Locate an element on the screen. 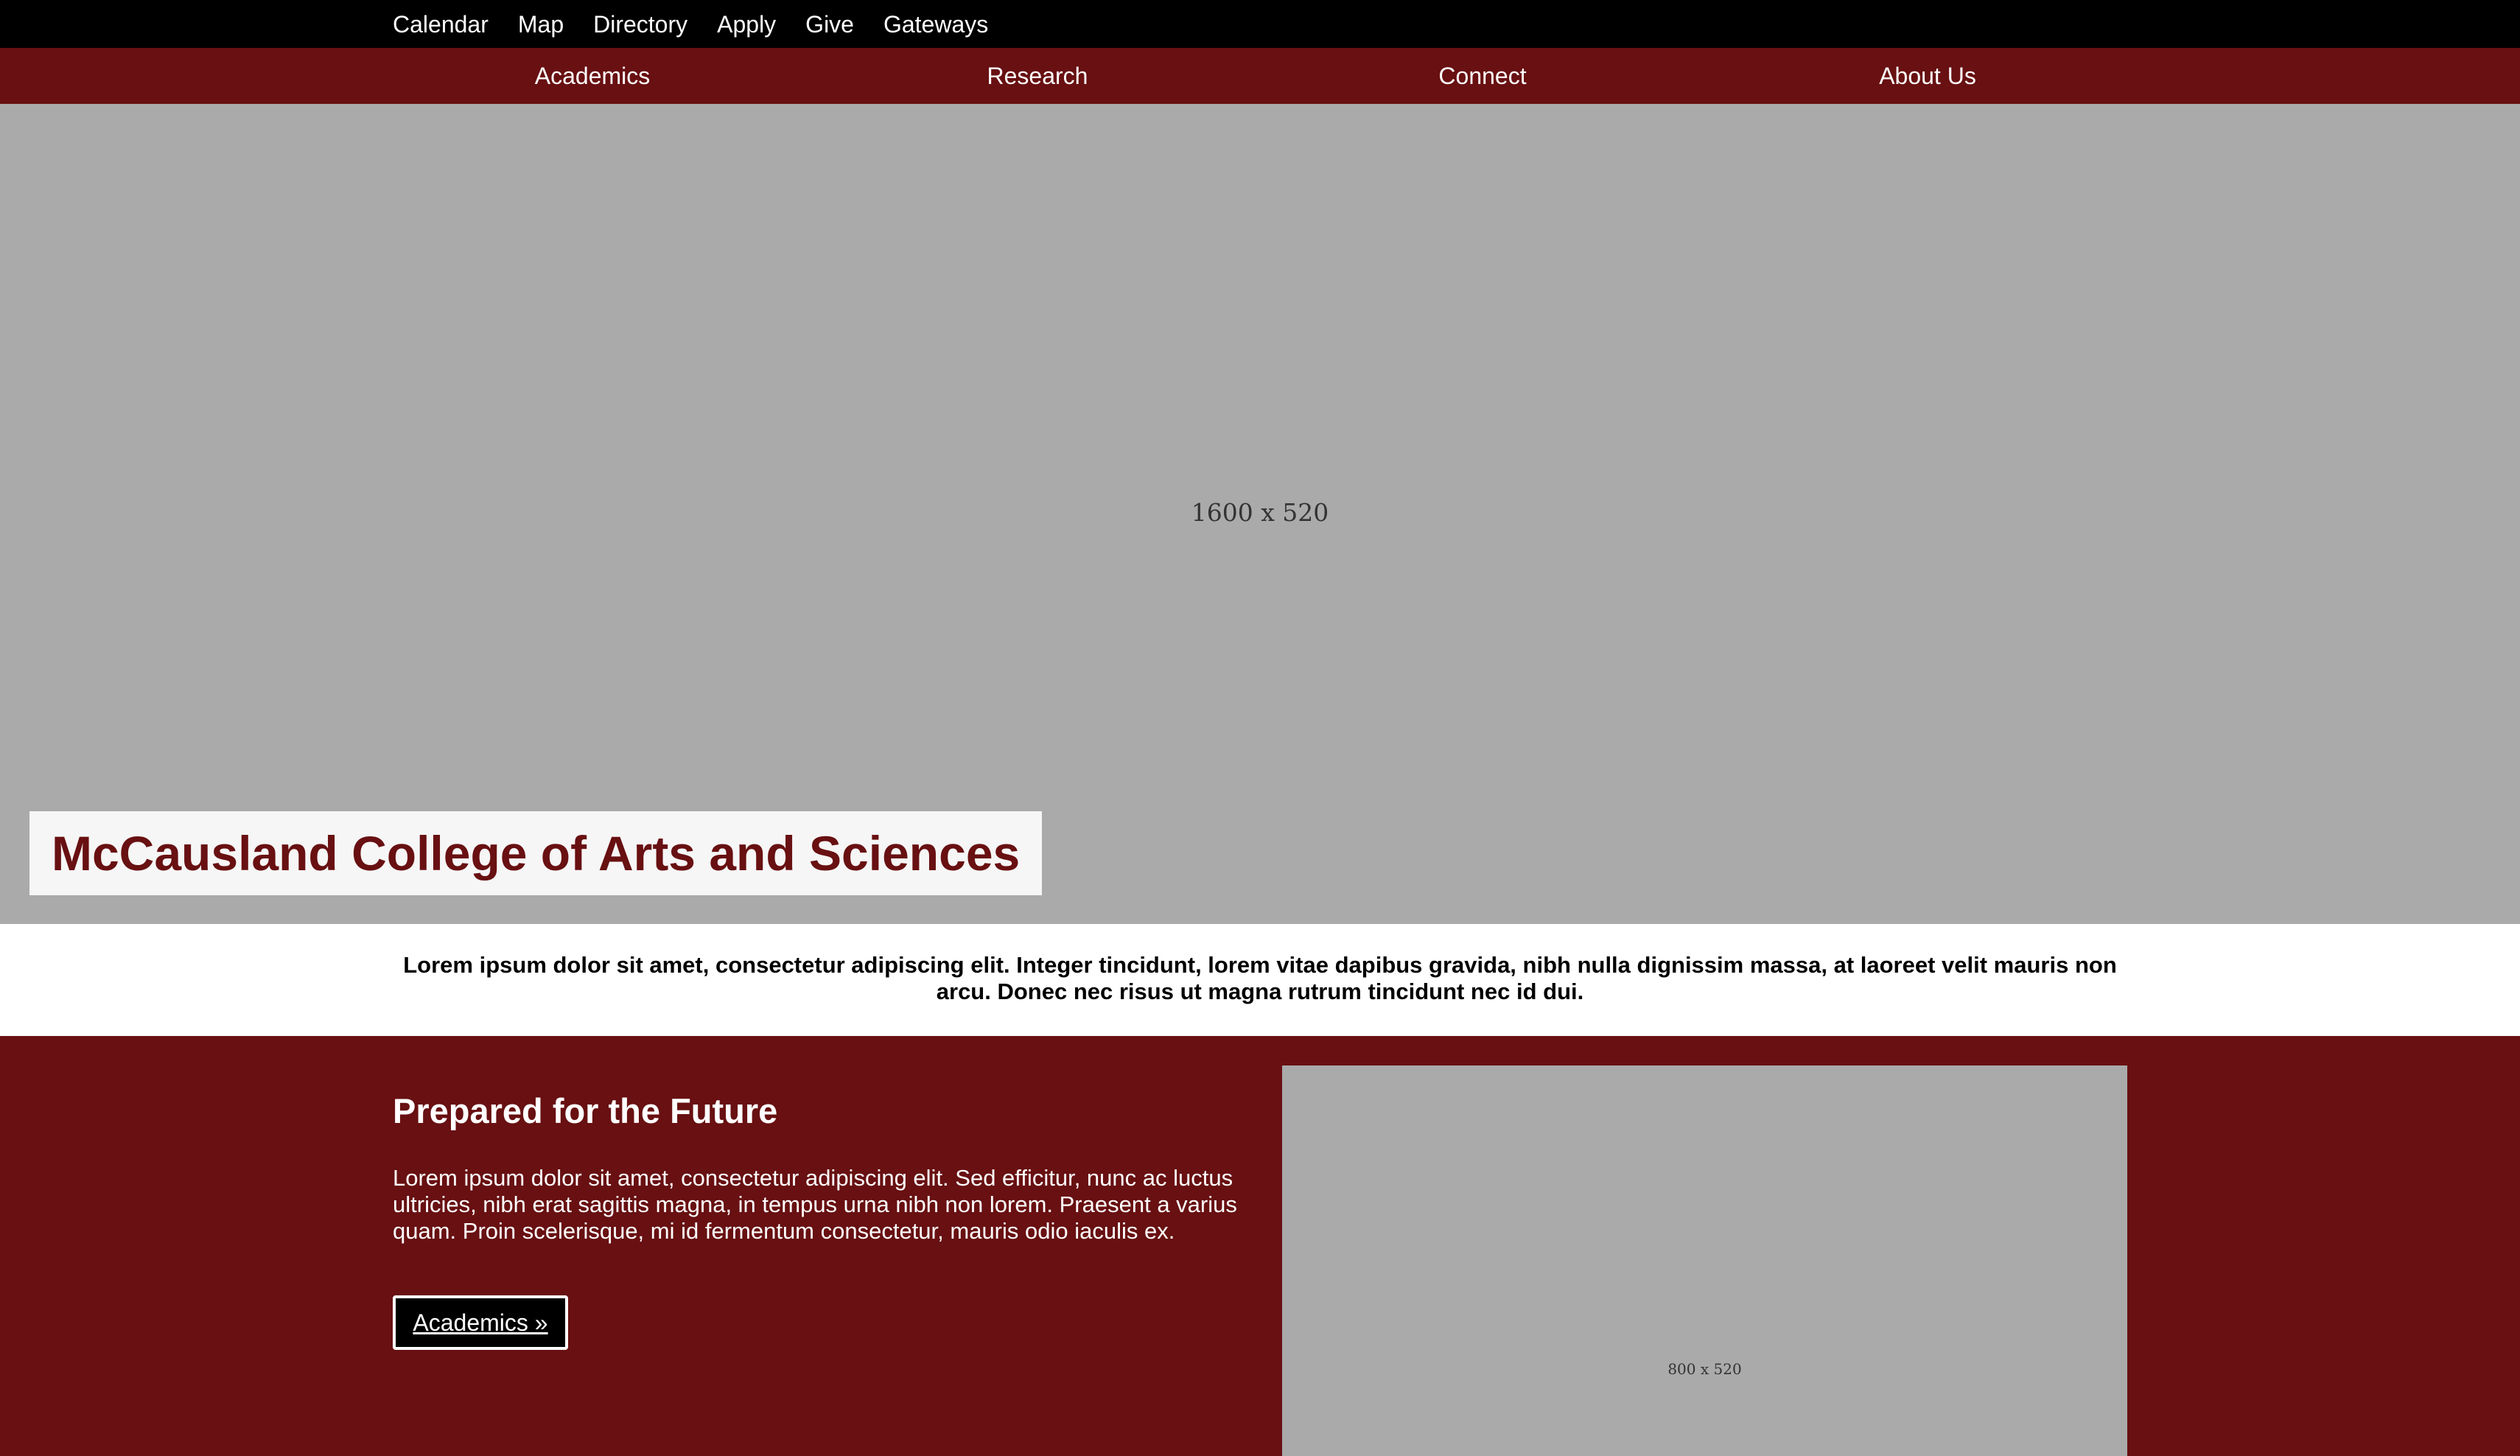 This screenshot has width=2520, height=1456. academics-button: Academics » is located at coordinates (480, 1322).